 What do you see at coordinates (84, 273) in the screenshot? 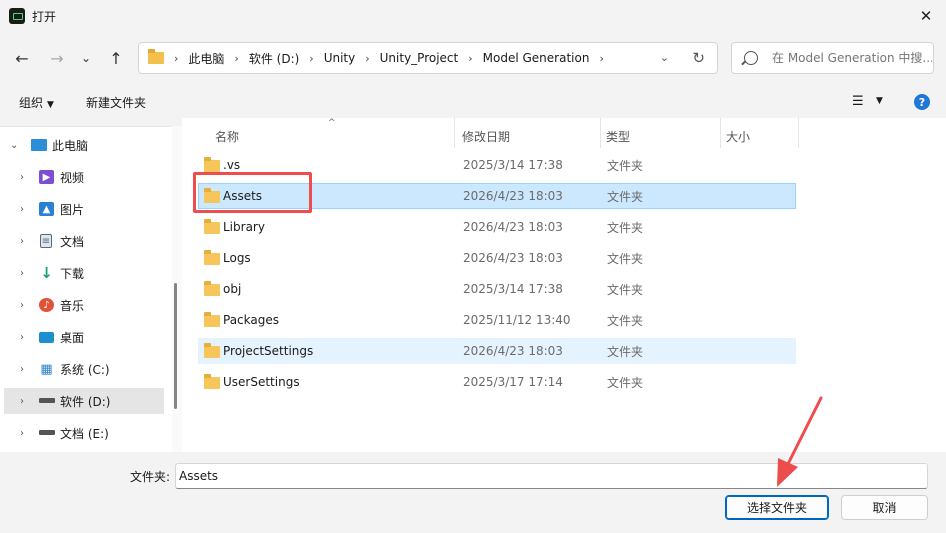
I see `sidebar-item-downloads: › ↓ 下载` at bounding box center [84, 273].